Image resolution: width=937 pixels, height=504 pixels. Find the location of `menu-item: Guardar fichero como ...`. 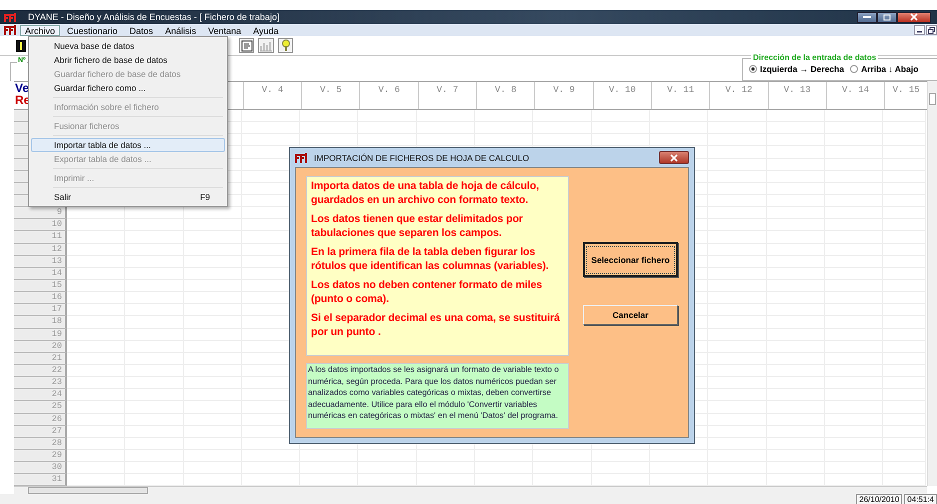

menu-item: Guardar fichero como ... is located at coordinates (128, 88).